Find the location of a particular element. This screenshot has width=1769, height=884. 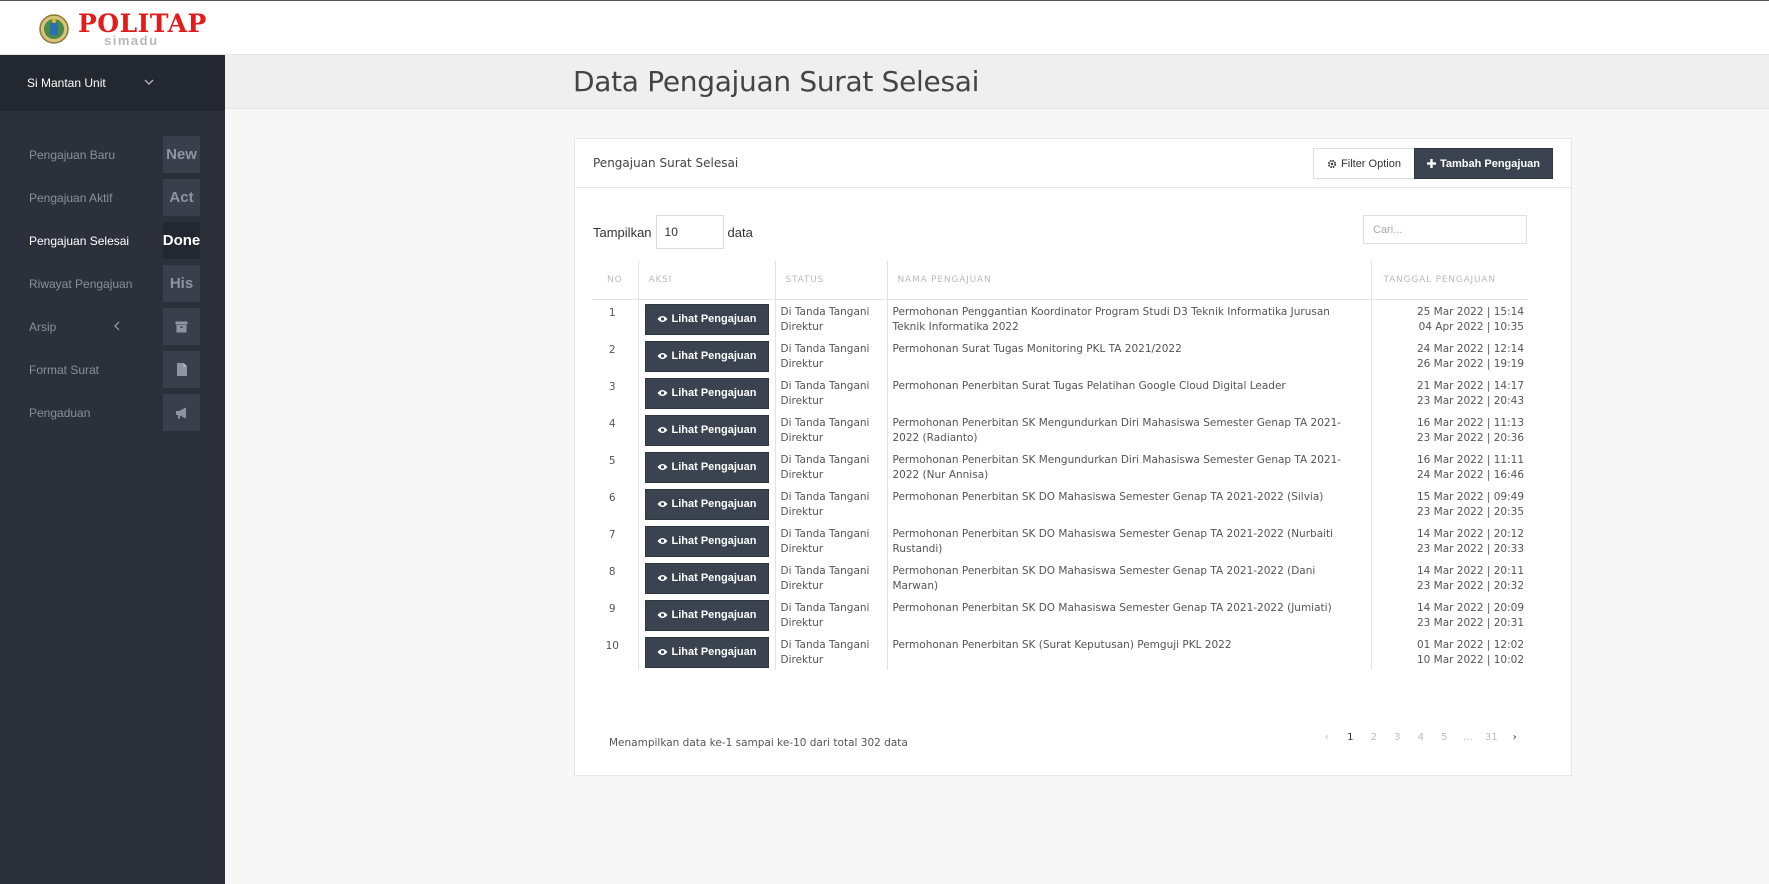

sidebar-item-riwayat-pengajuan: Riwayat Pengajuan His is located at coordinates (112, 283).